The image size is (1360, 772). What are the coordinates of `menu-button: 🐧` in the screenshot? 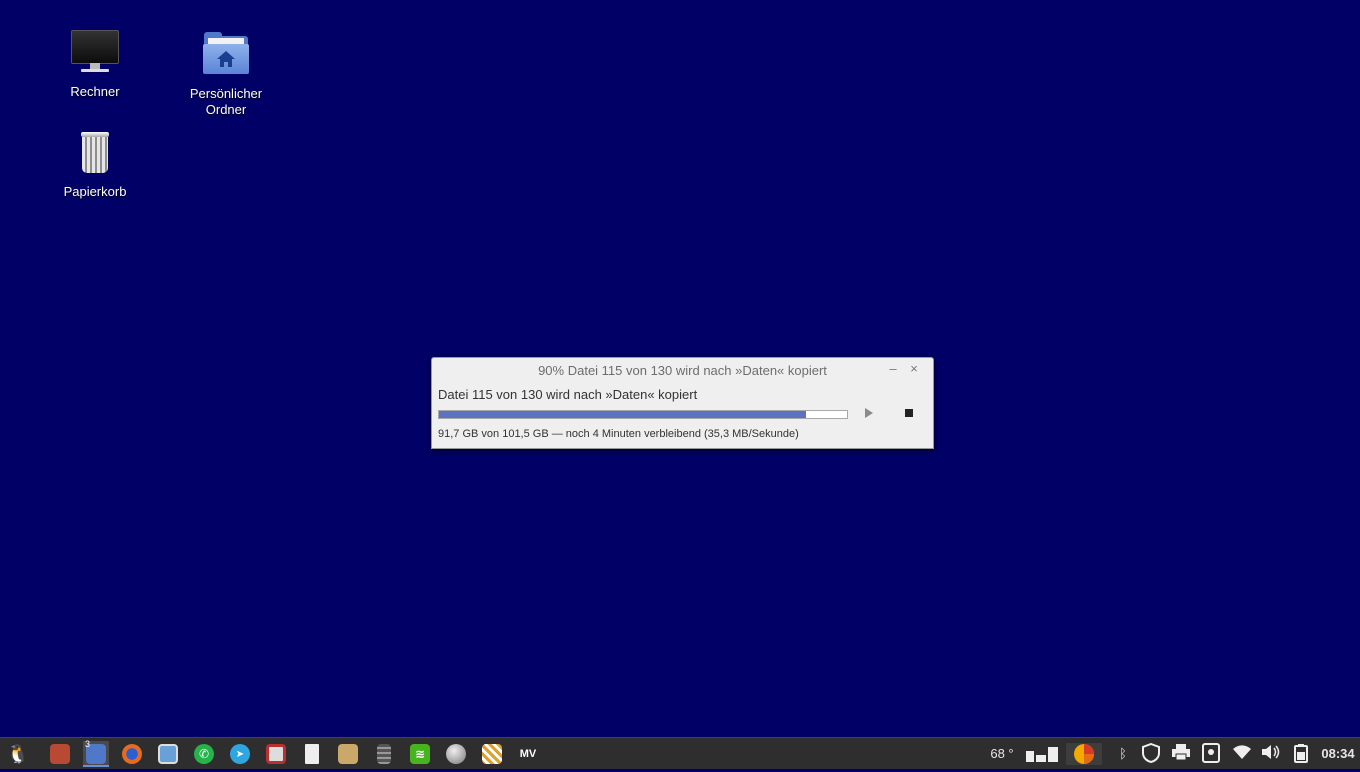 It's located at (18, 754).